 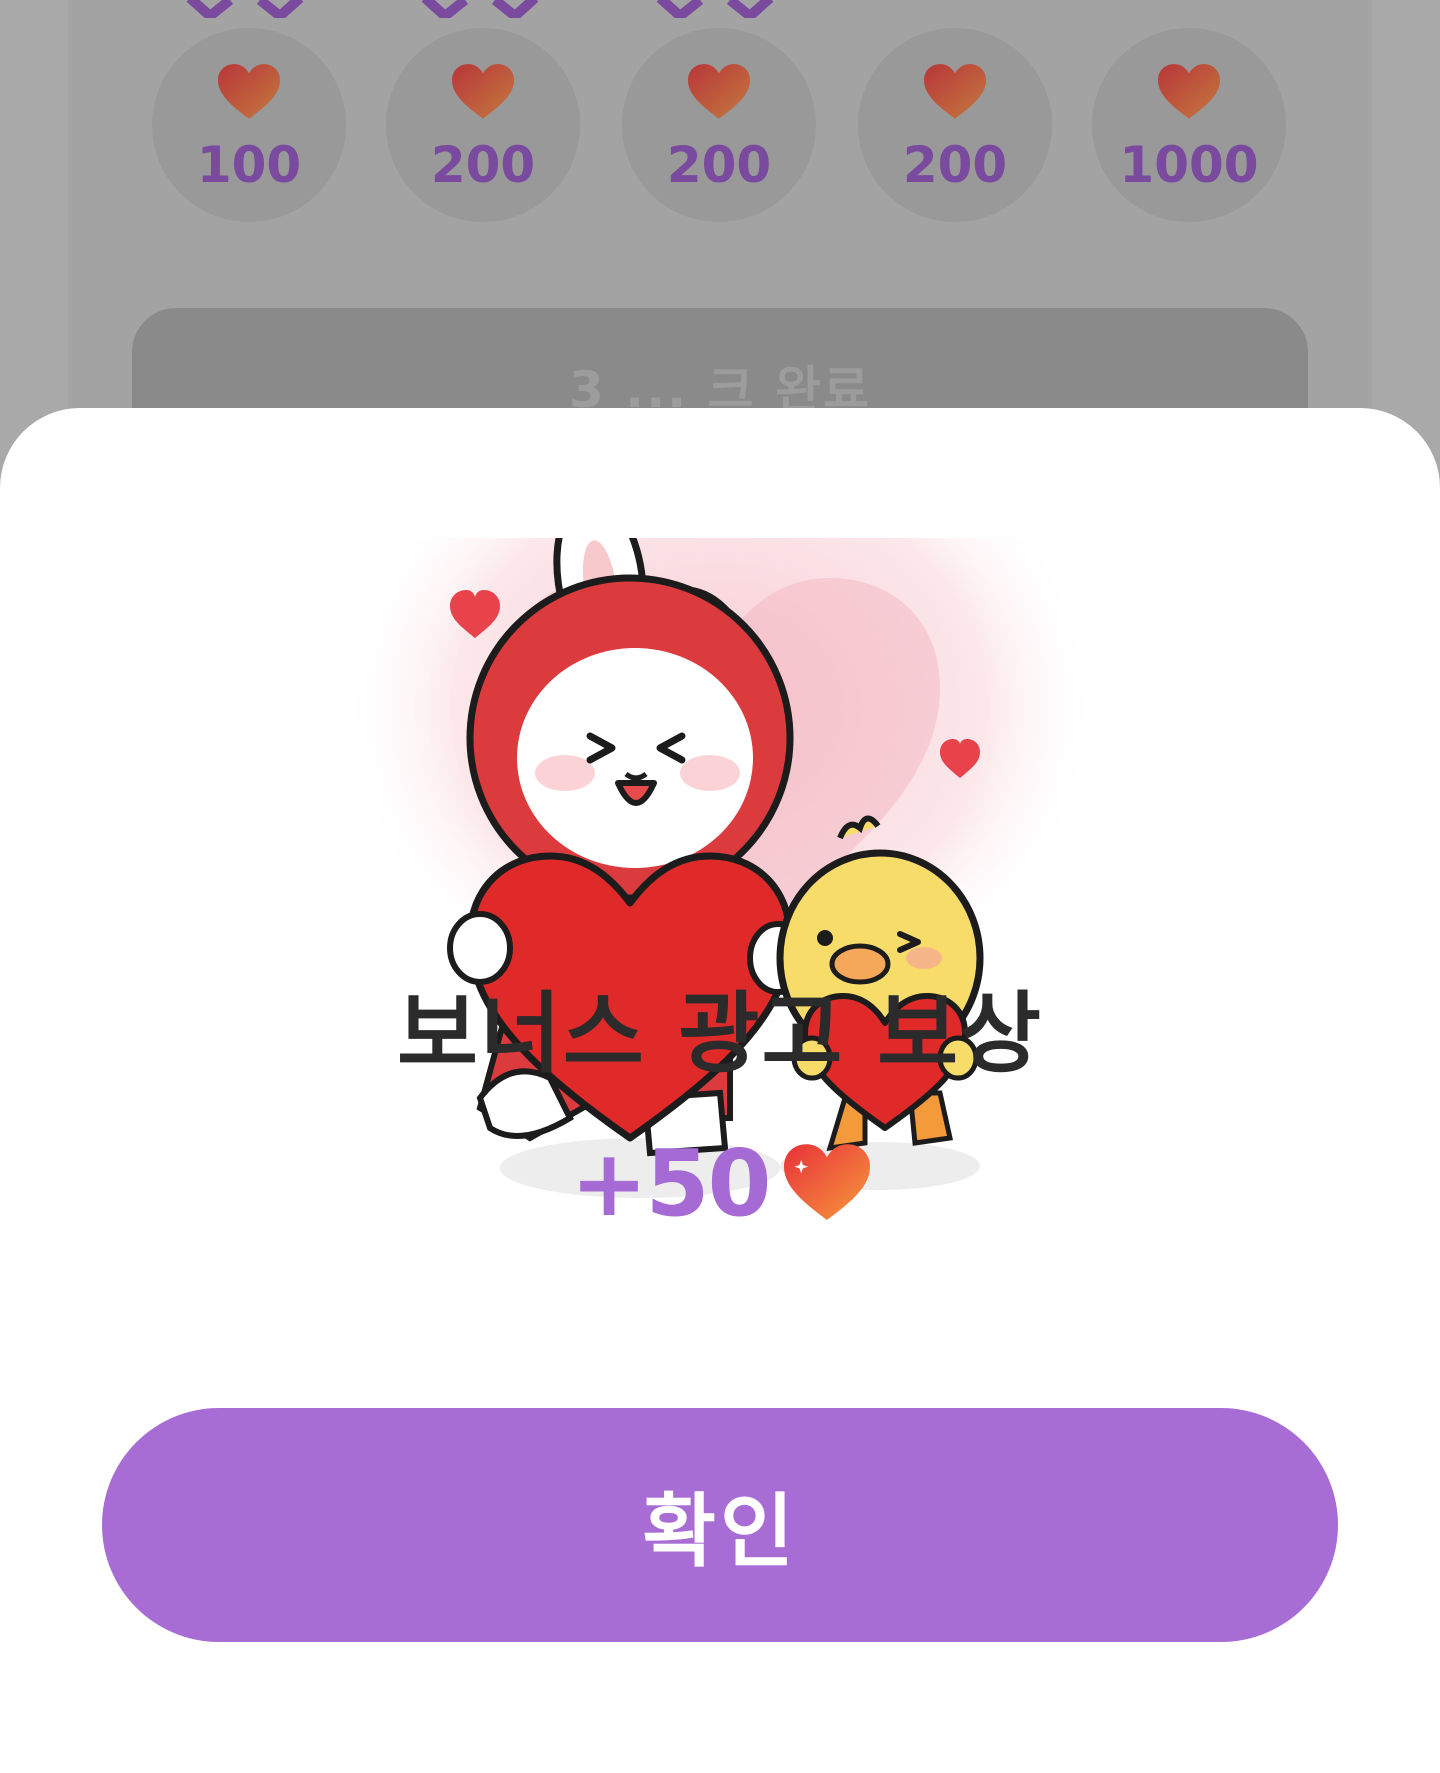 I want to click on reward-step-value: 1000, so click(x=1189, y=165).